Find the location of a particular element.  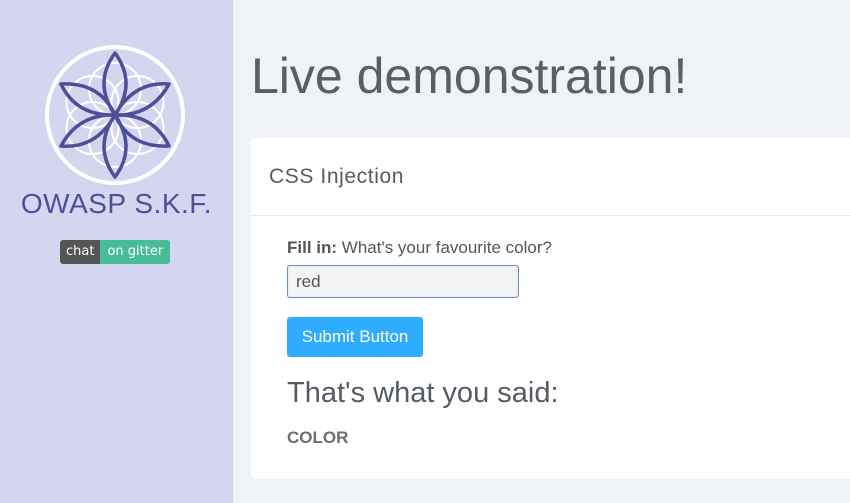

badge-right: on gitter is located at coordinates (135, 252).